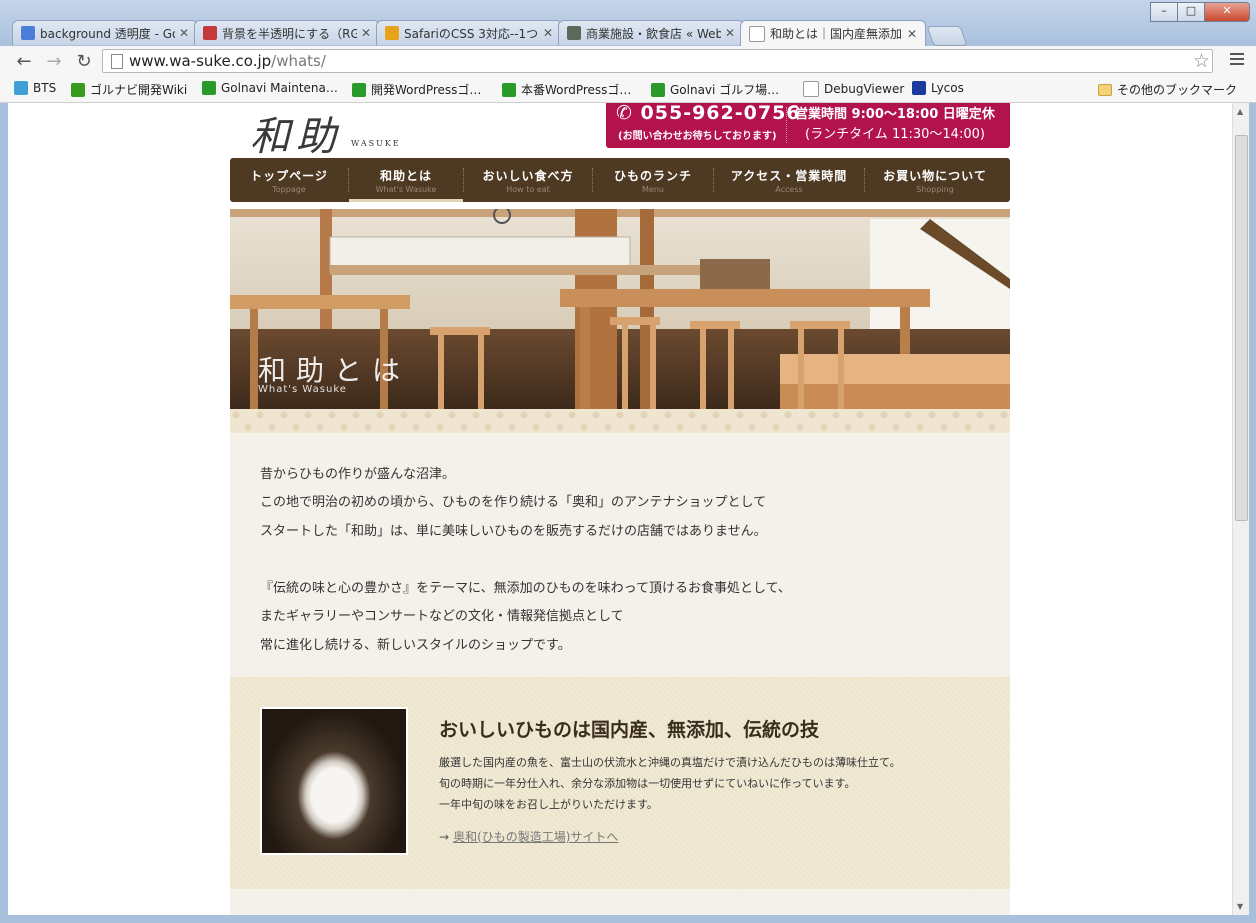  What do you see at coordinates (895, 134) in the screenshot?
I see `lunch-hours: (ランチタイム 11:30～14:00)` at bounding box center [895, 134].